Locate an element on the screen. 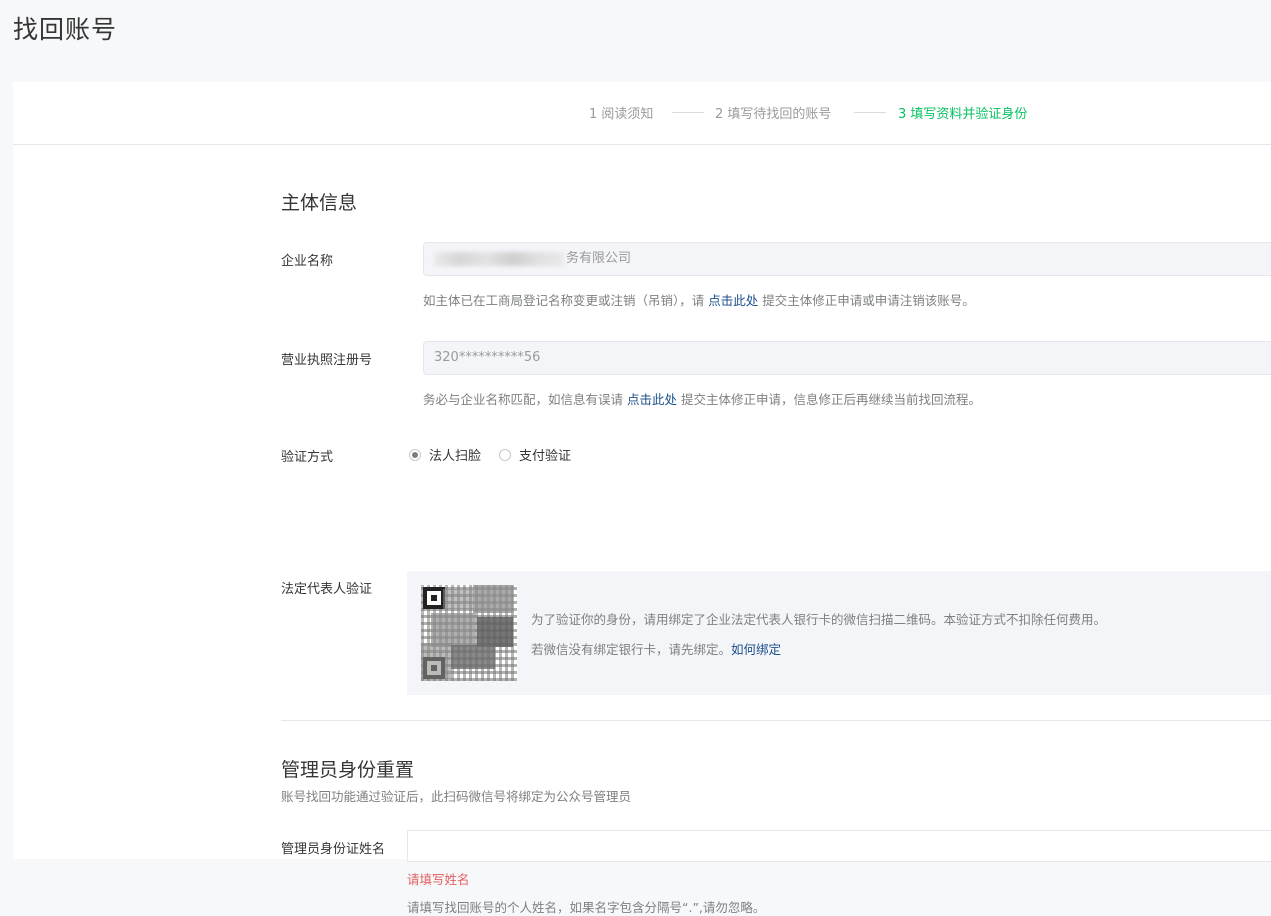  admin-name-error: 请填写姓名 is located at coordinates (438, 879).